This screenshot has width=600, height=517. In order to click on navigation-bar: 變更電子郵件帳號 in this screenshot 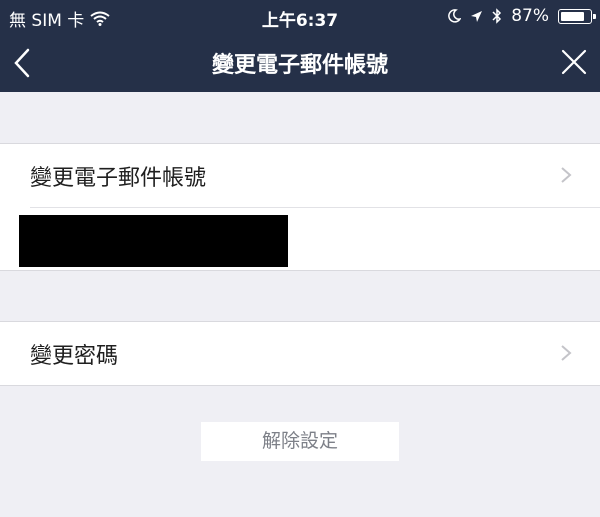, I will do `click(300, 63)`.